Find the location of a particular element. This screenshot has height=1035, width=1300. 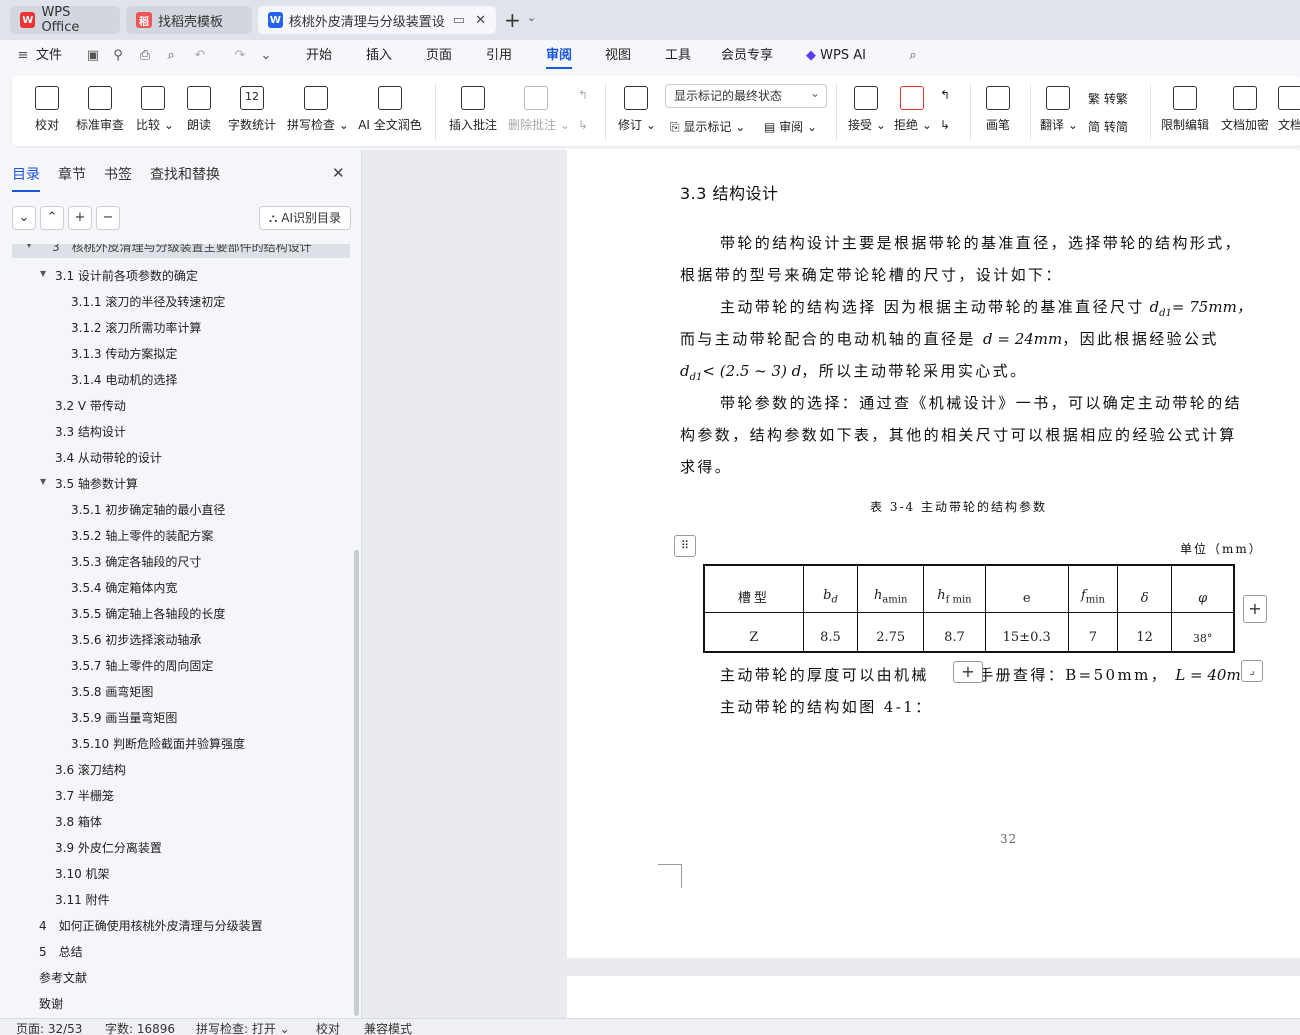

toc-item: 3.5.8 画弯矩图 is located at coordinates (112, 691).